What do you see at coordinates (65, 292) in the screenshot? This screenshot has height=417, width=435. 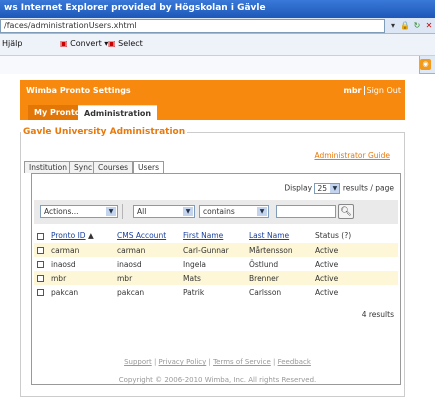 I see `cell-pronto-id: pakcan` at bounding box center [65, 292].